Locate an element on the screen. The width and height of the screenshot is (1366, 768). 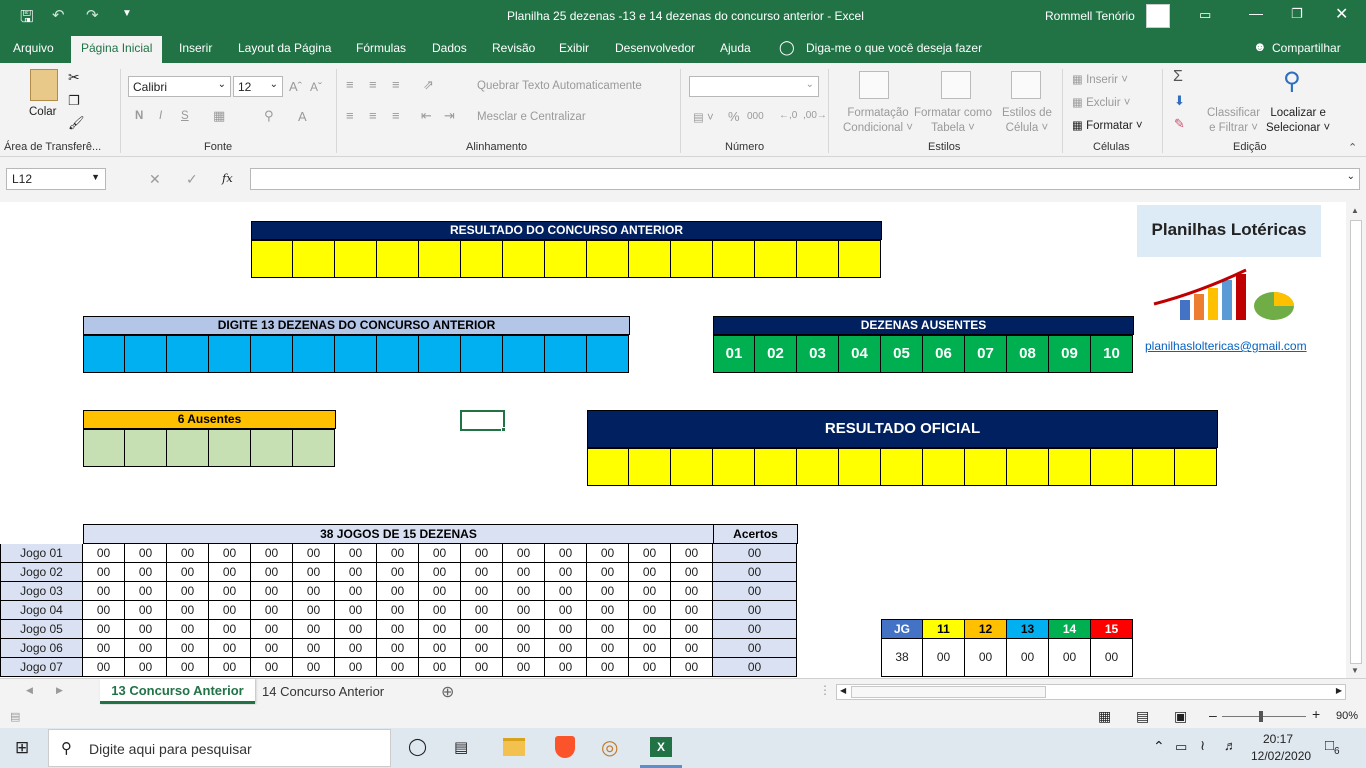
tab-layout: Layout da Página is located at coordinates (284, 48).